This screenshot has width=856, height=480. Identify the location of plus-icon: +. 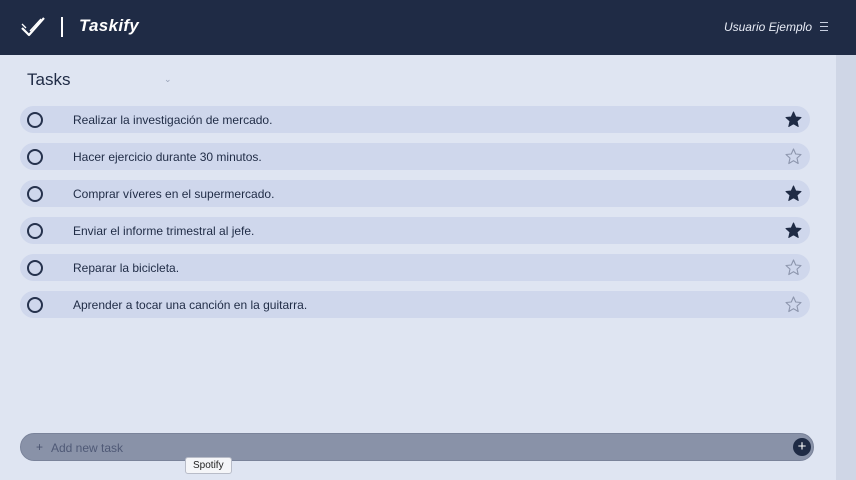
(40, 447).